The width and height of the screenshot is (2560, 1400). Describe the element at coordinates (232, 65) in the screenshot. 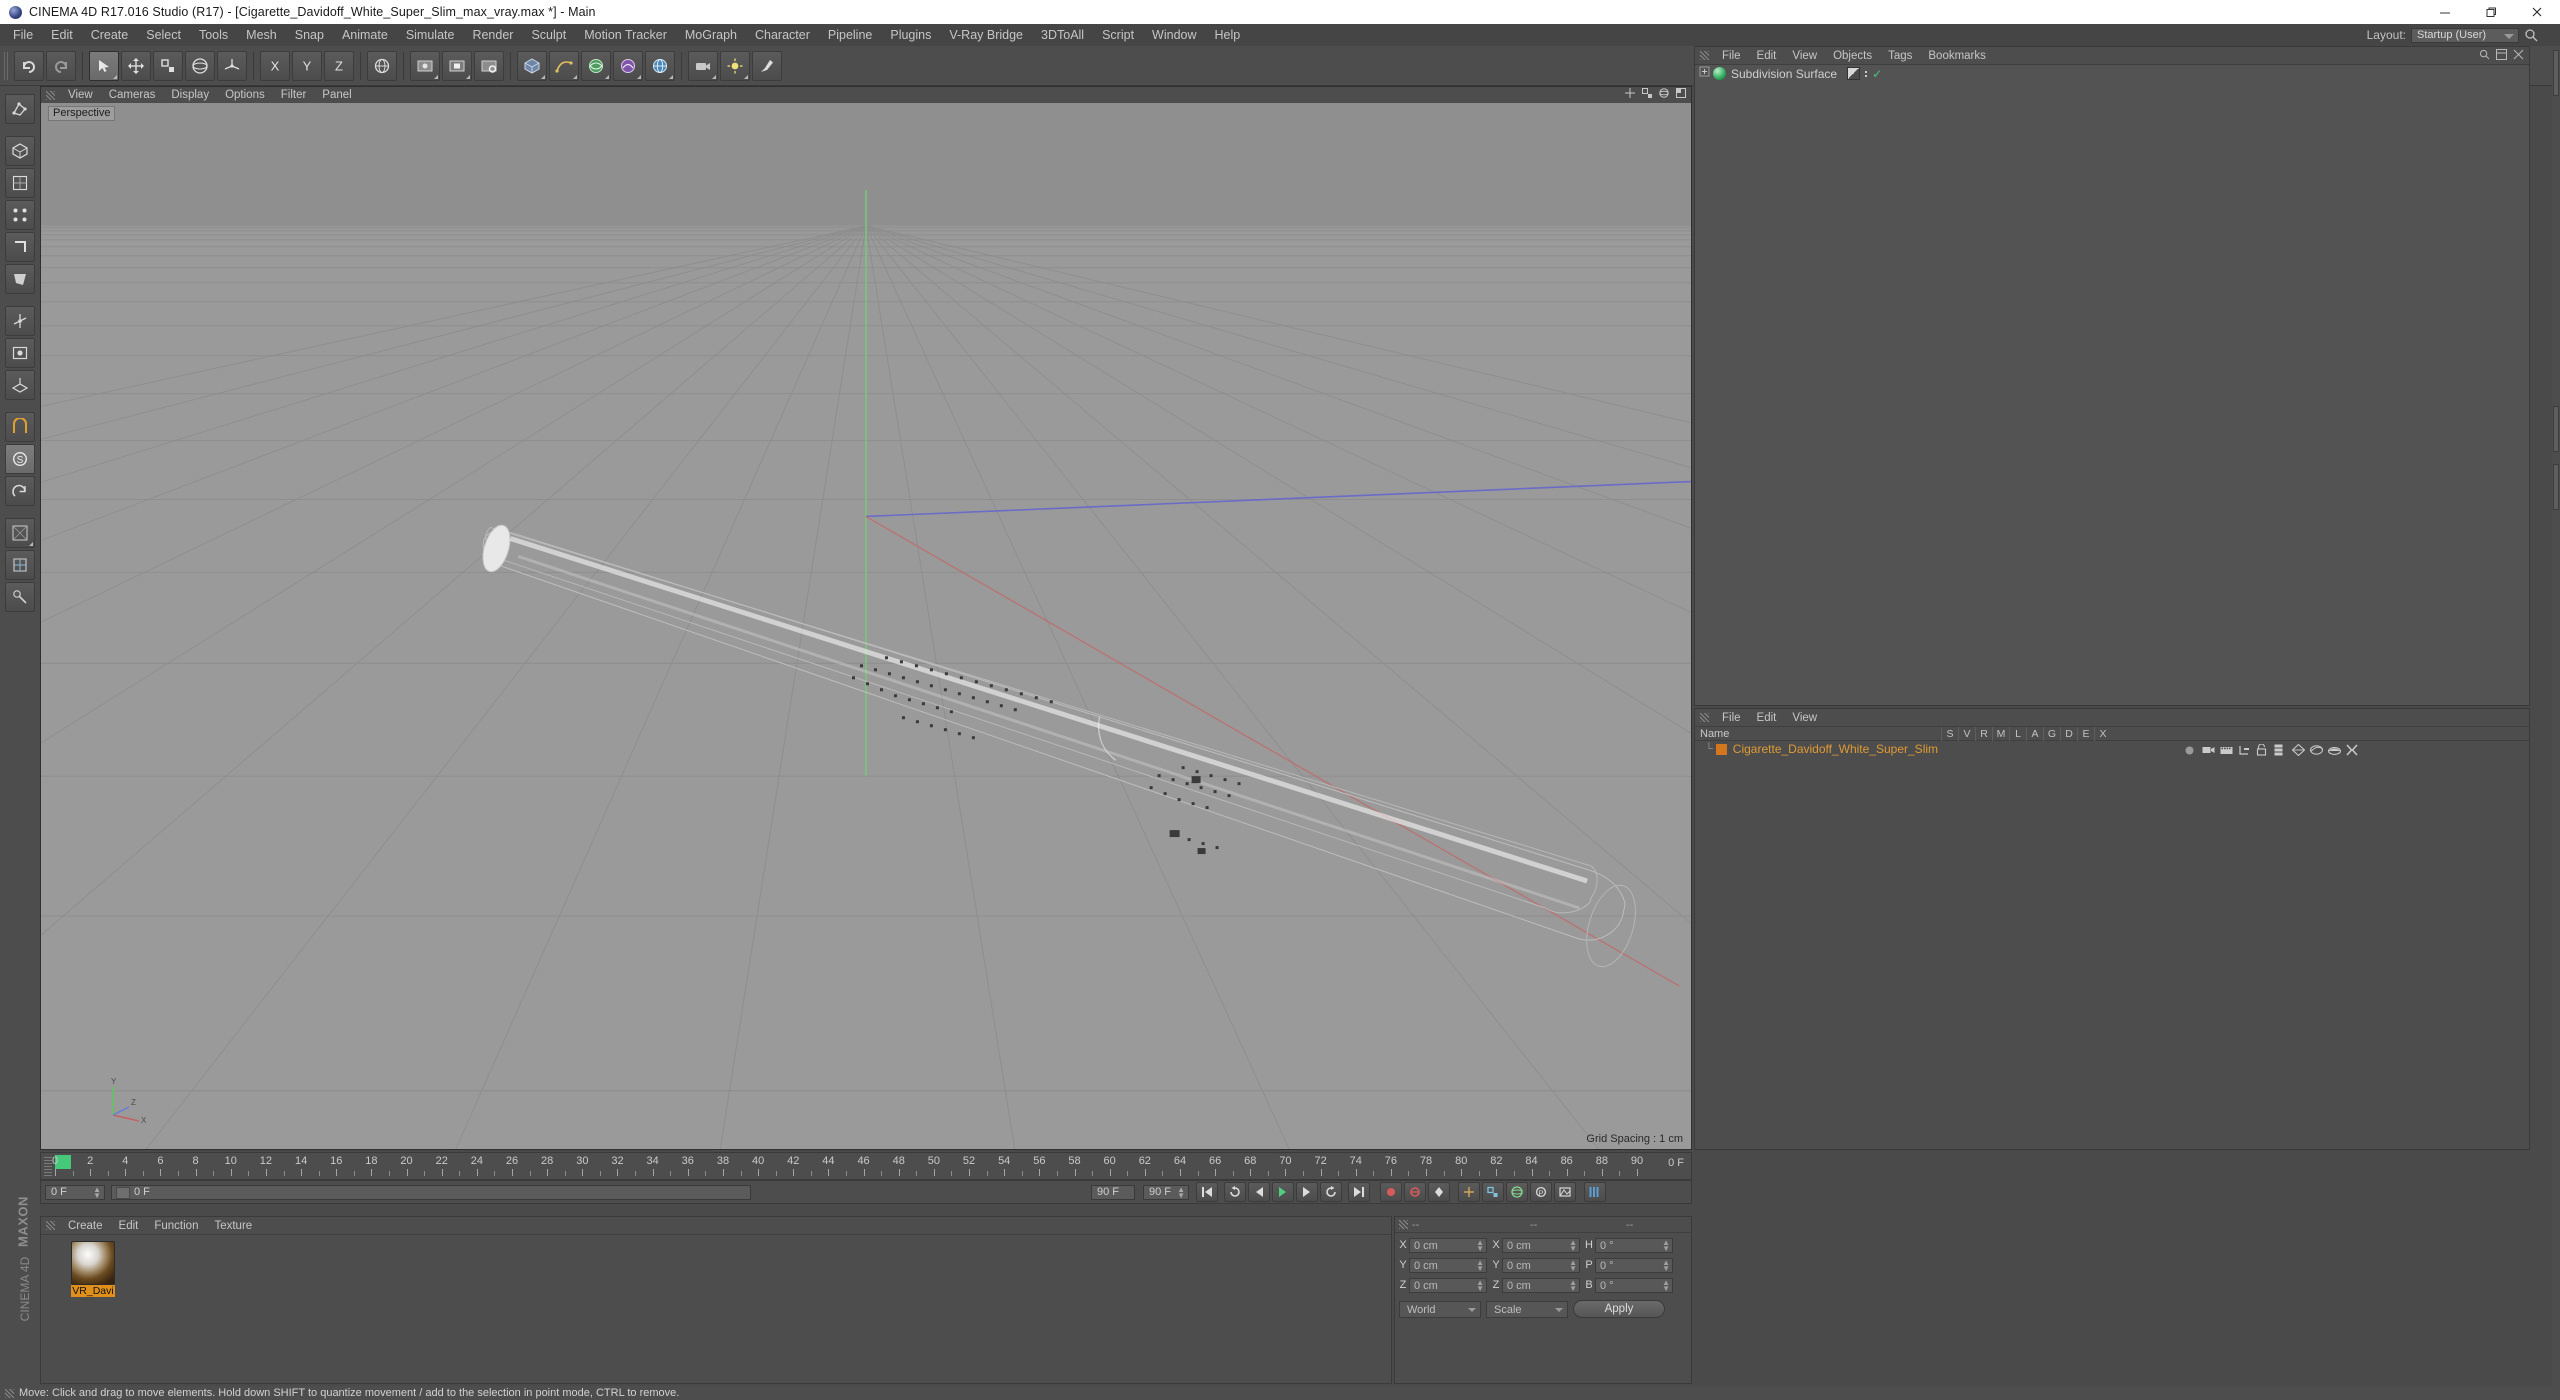

I see `world-object-axis-icon` at that location.